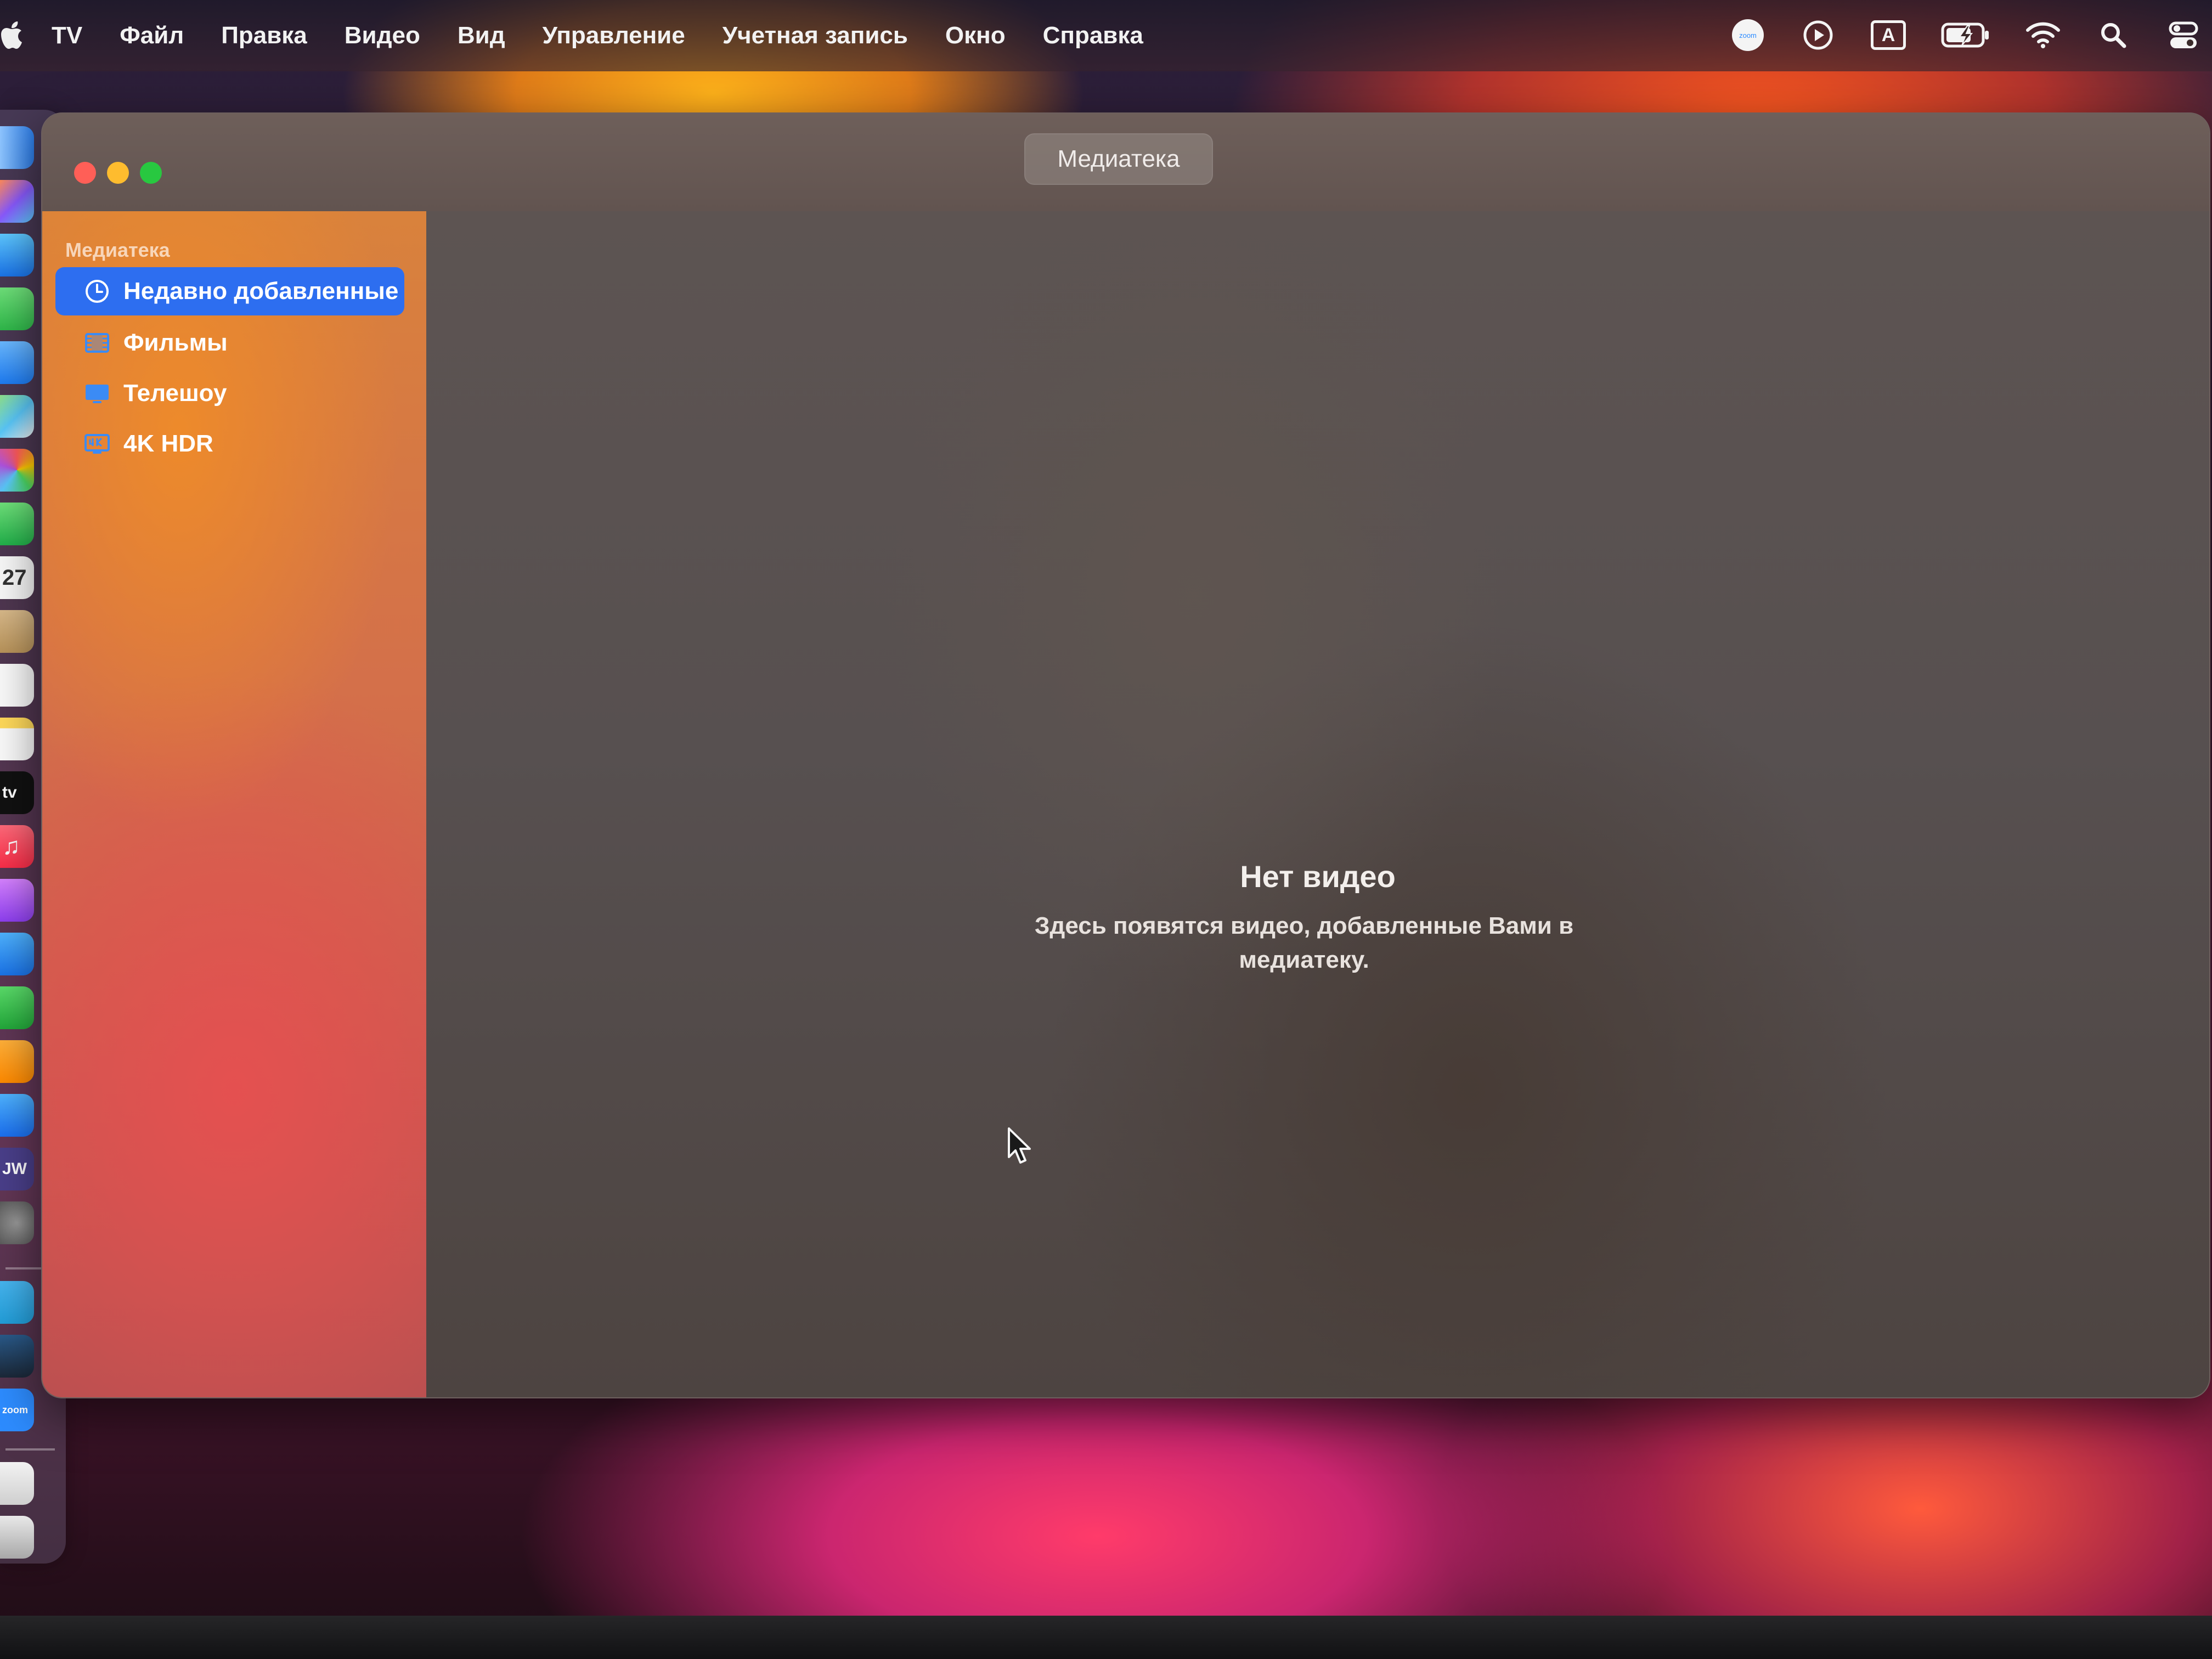  I want to click on sidebar-item-label: Телешоу, so click(175, 393).